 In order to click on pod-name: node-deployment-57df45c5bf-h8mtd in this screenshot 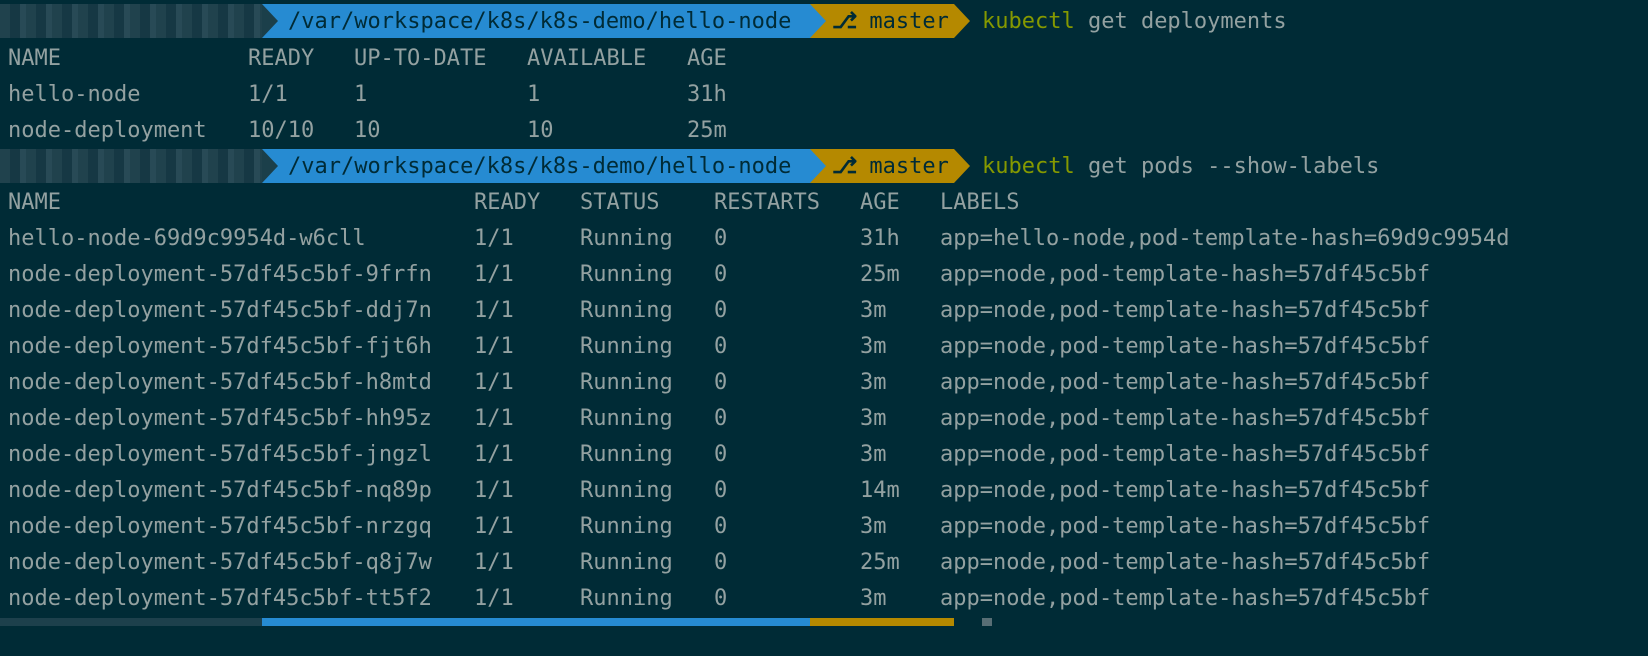, I will do `click(220, 382)`.